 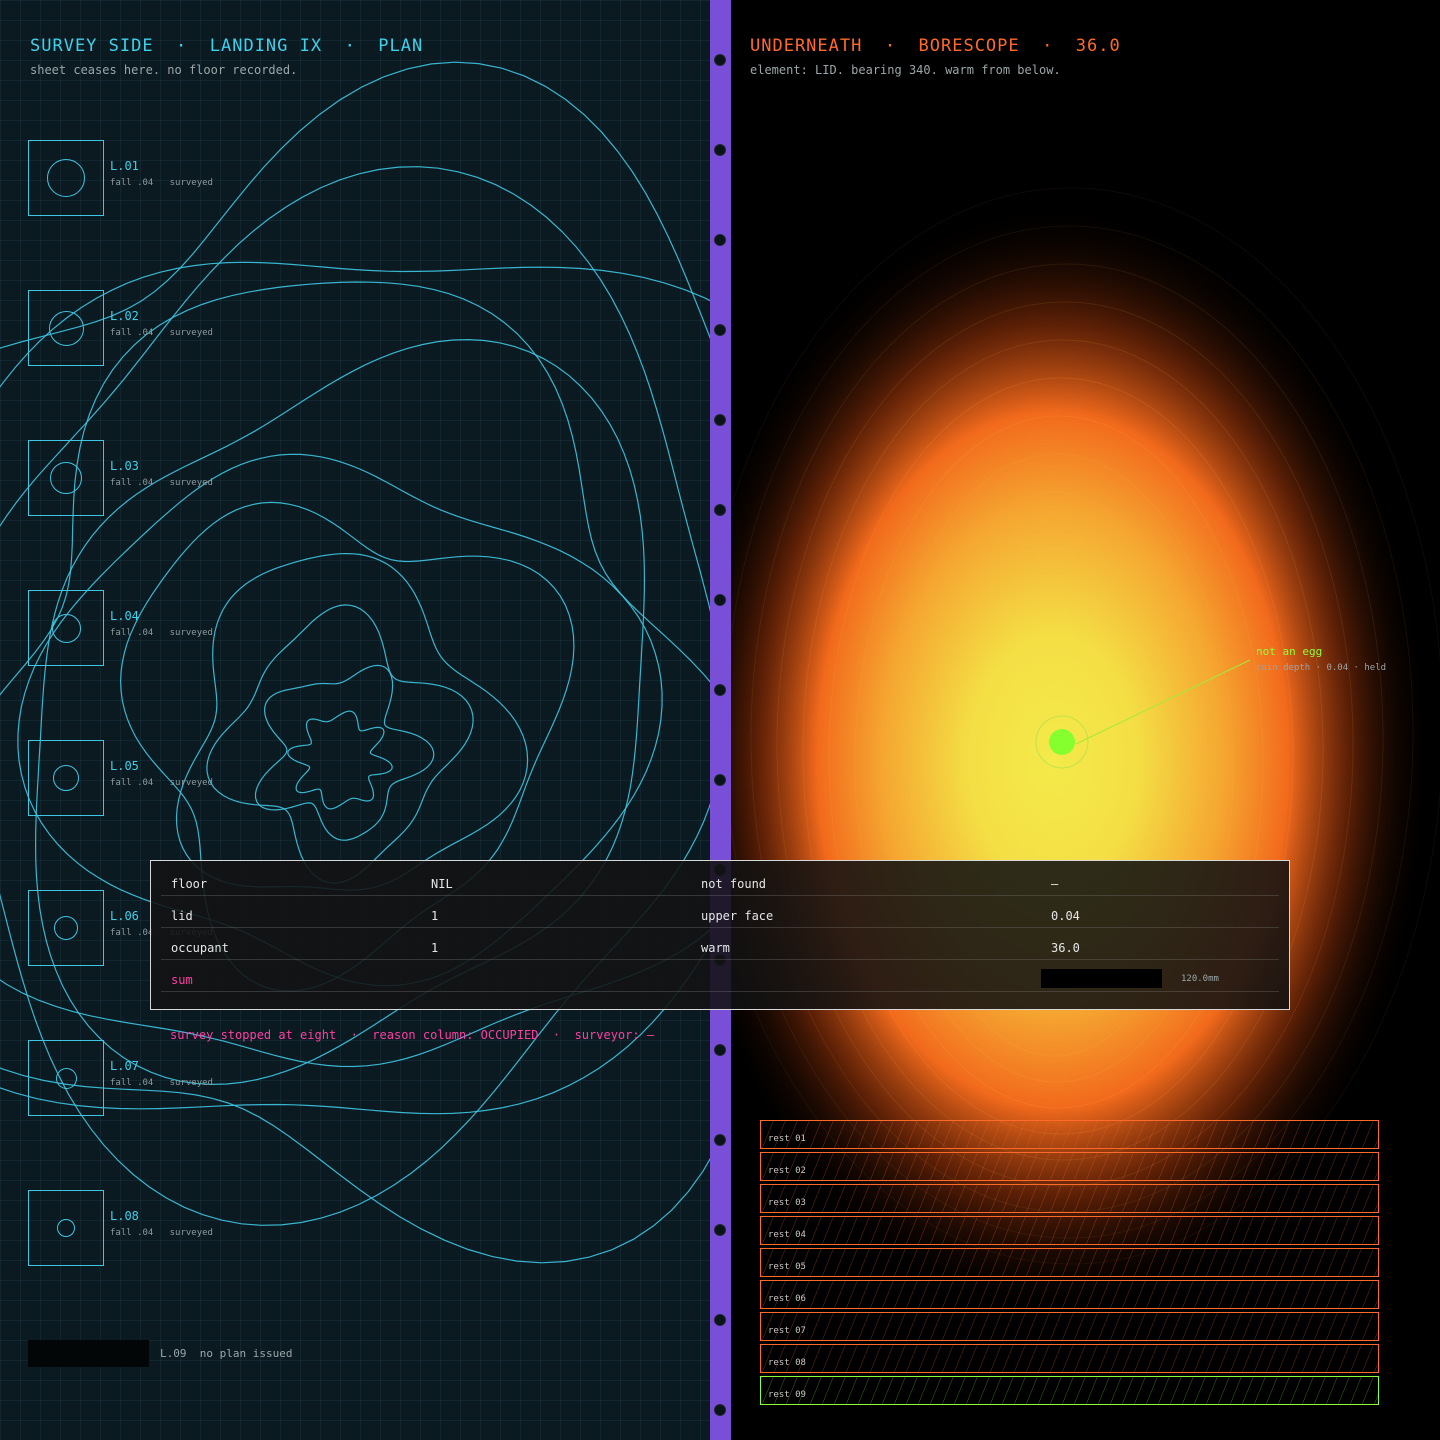 I want to click on callout-label: not an egg, so click(x=1289, y=651).